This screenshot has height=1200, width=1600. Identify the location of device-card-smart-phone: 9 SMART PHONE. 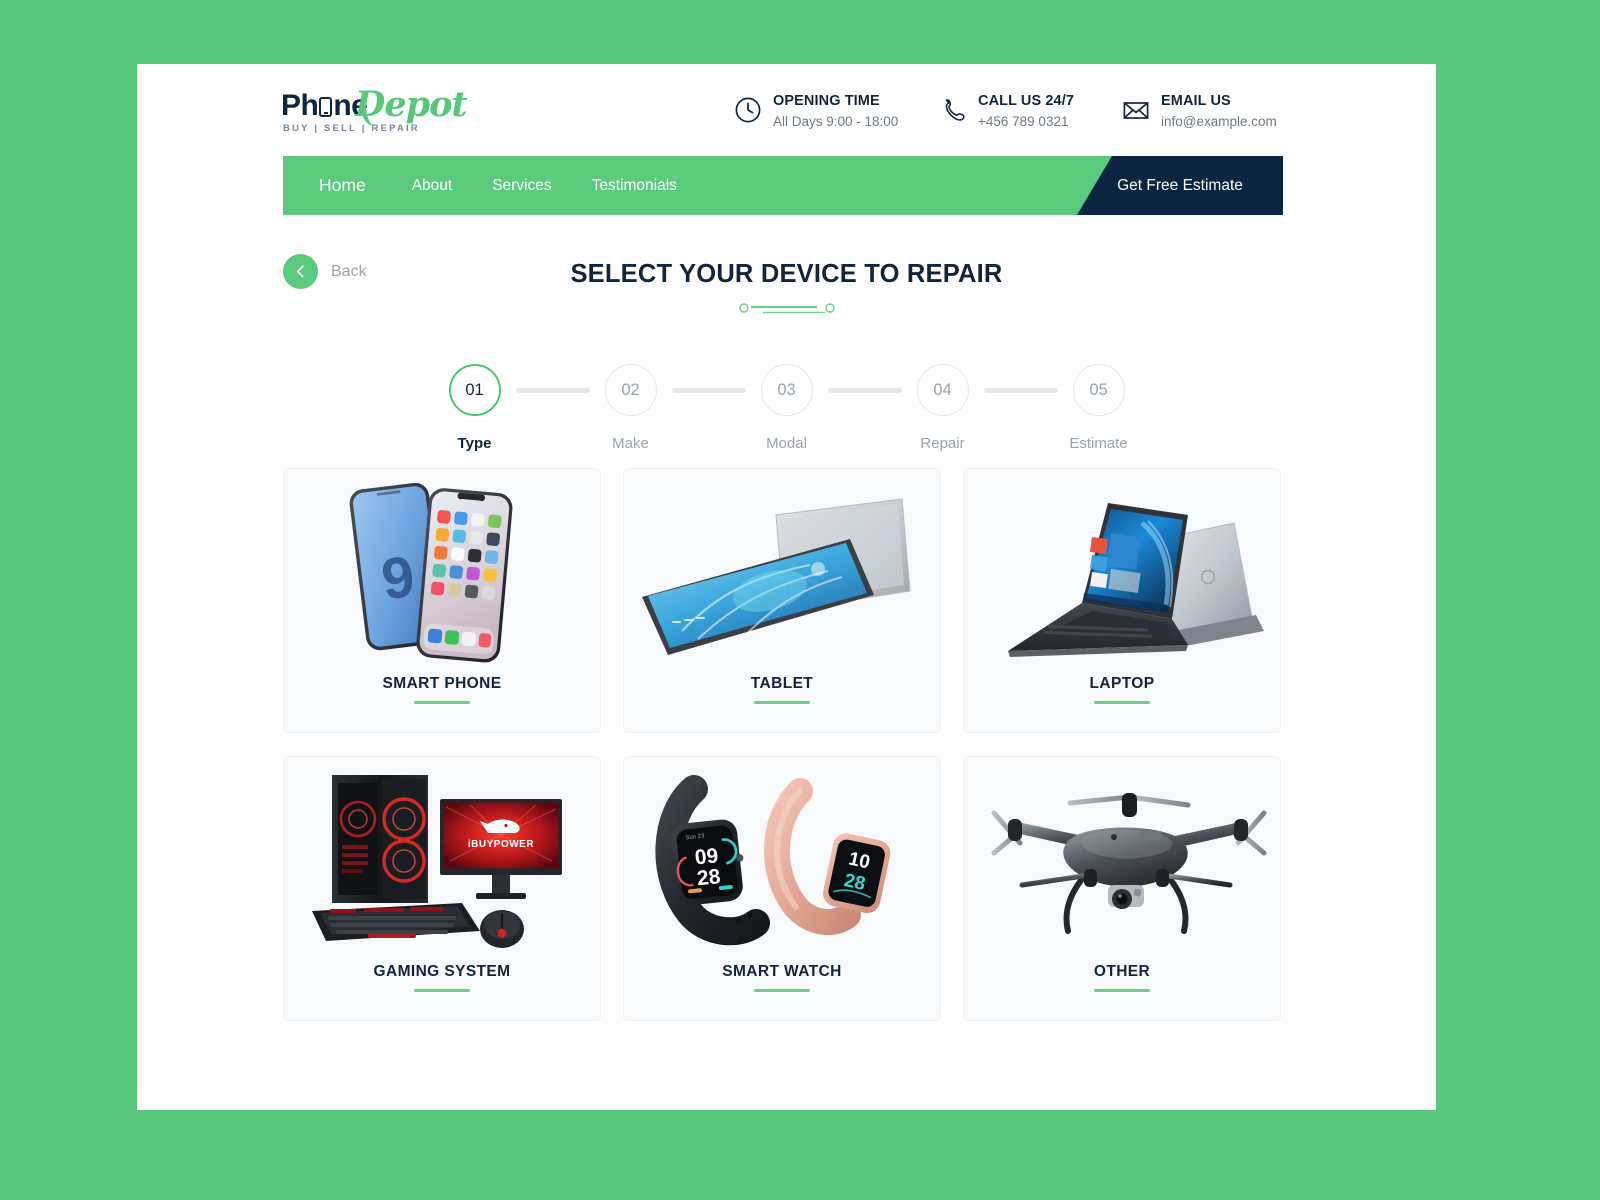
(442, 600).